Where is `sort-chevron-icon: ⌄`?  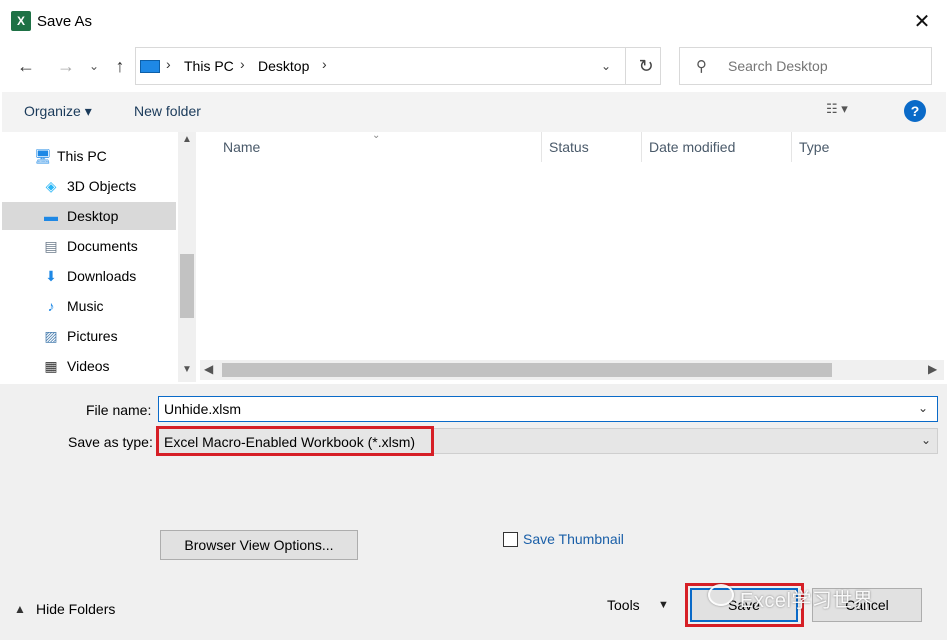 sort-chevron-icon: ⌄ is located at coordinates (376, 135).